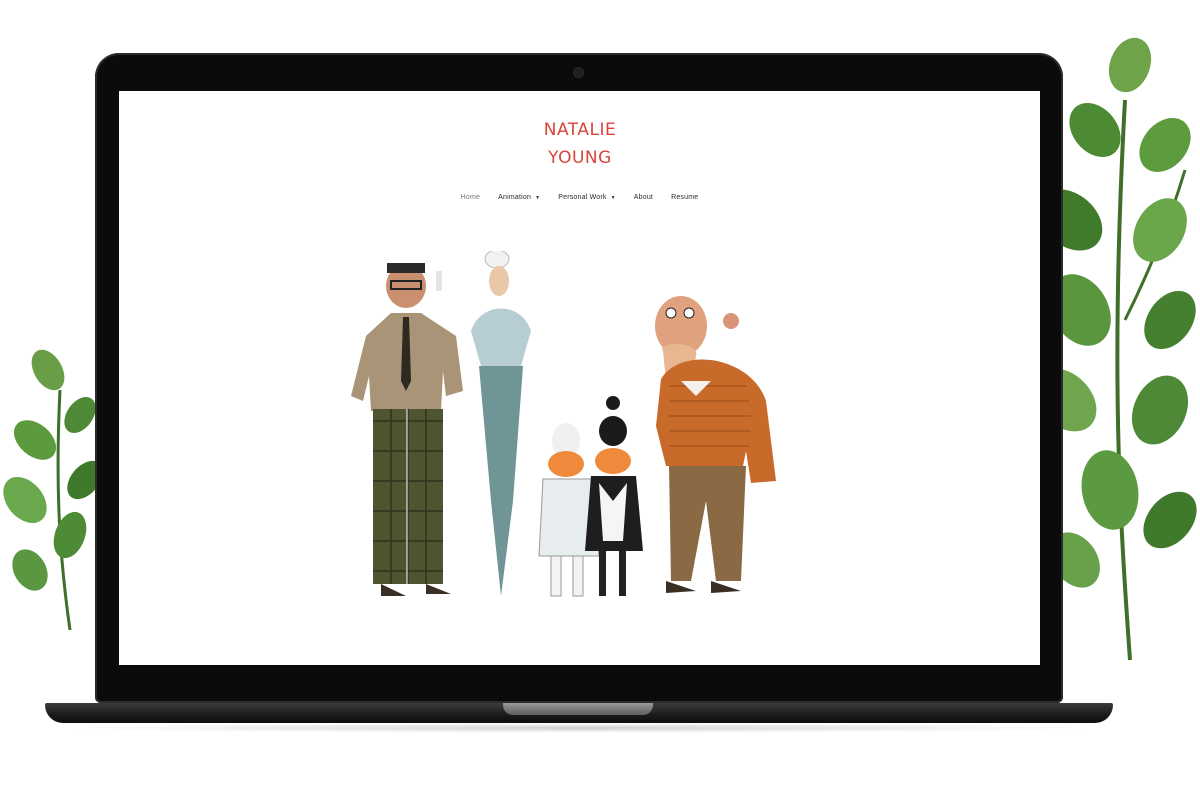 Image resolution: width=1200 pixels, height=800 pixels. I want to click on camera-icon, so click(578, 72).